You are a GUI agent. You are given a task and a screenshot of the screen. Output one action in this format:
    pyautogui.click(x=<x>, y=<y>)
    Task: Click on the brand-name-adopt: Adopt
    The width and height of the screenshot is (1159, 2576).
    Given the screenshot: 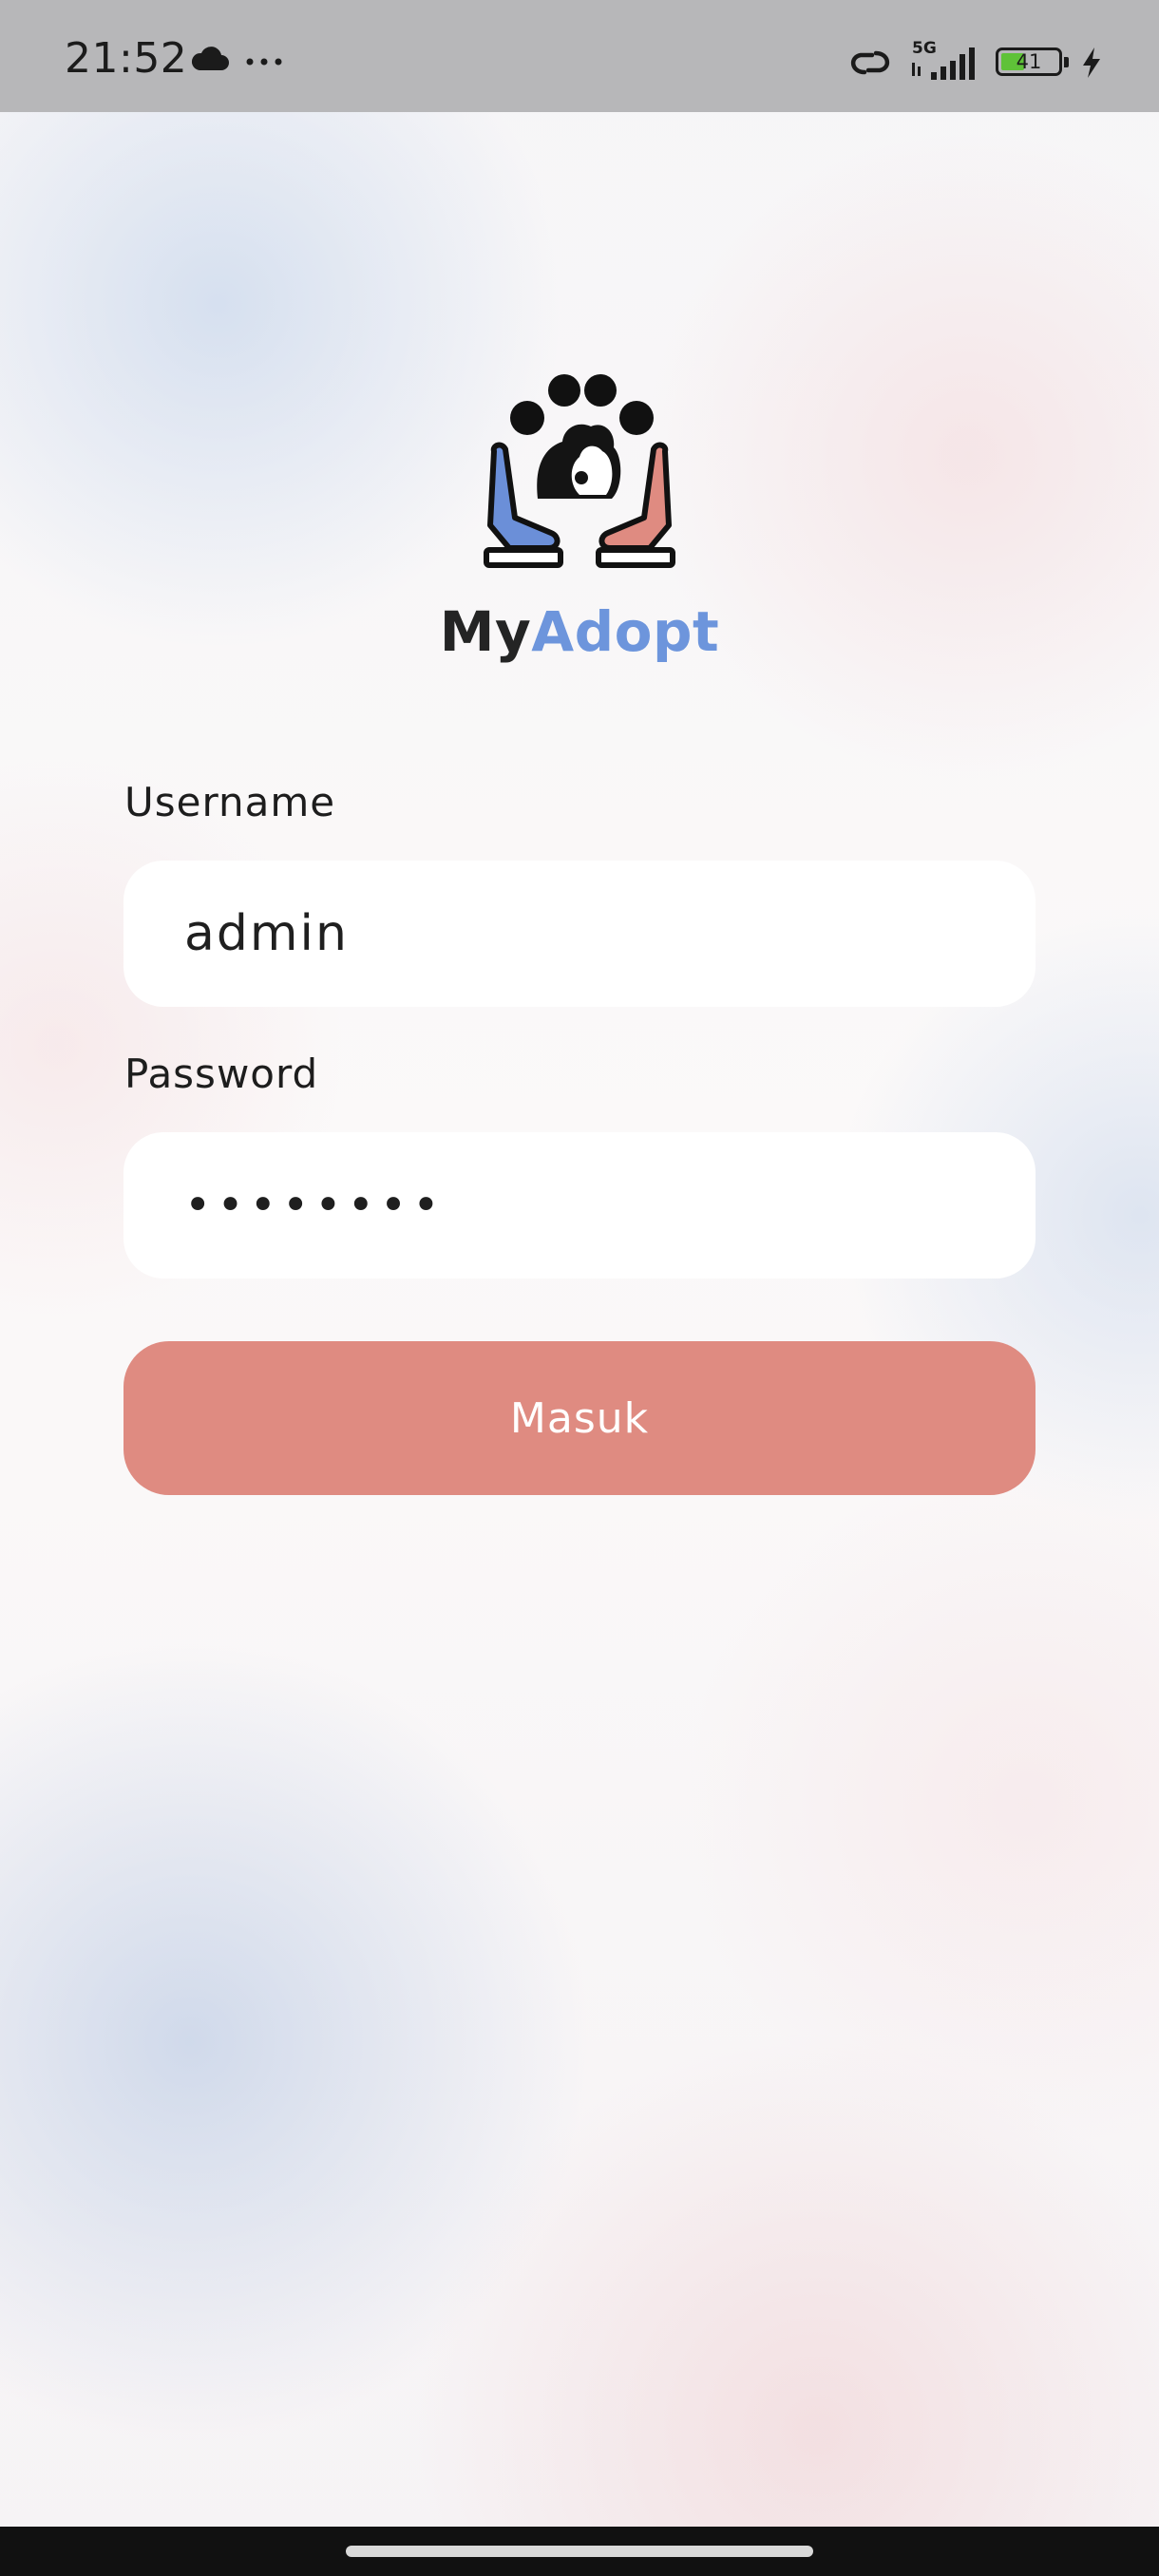 What is the action you would take?
    pyautogui.click(x=625, y=631)
    